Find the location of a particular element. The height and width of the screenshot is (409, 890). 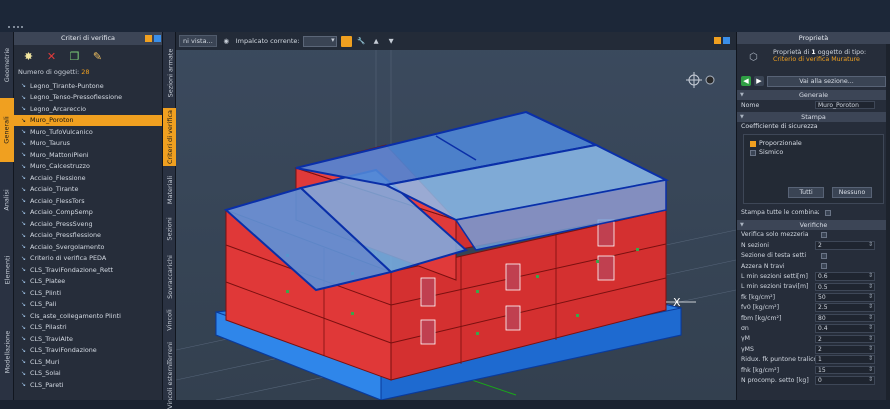

floor-select is located at coordinates (319, 41).